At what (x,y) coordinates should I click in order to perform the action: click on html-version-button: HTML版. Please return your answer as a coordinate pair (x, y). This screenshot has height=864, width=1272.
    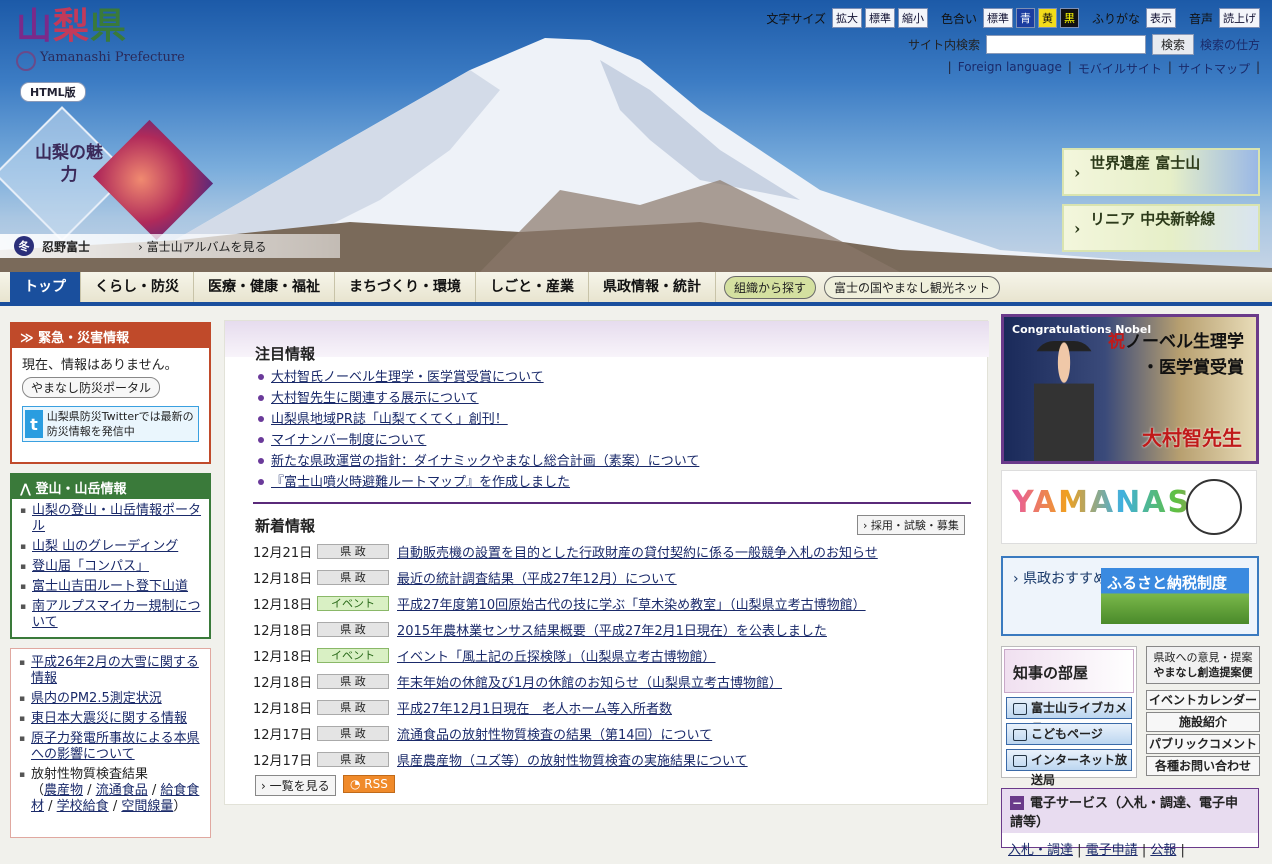
    Looking at the image, I should click on (53, 92).